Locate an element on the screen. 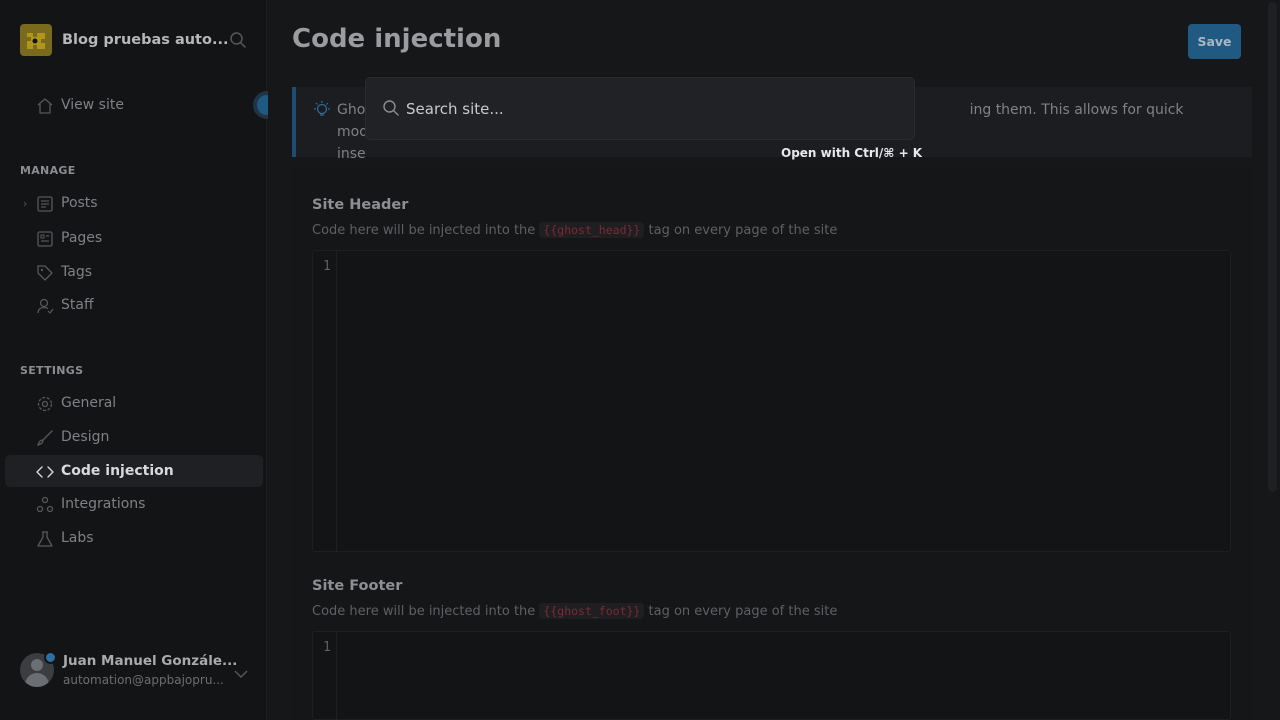 The image size is (1280, 720). ghost-head-code: {{ghost_head}} is located at coordinates (592, 230).